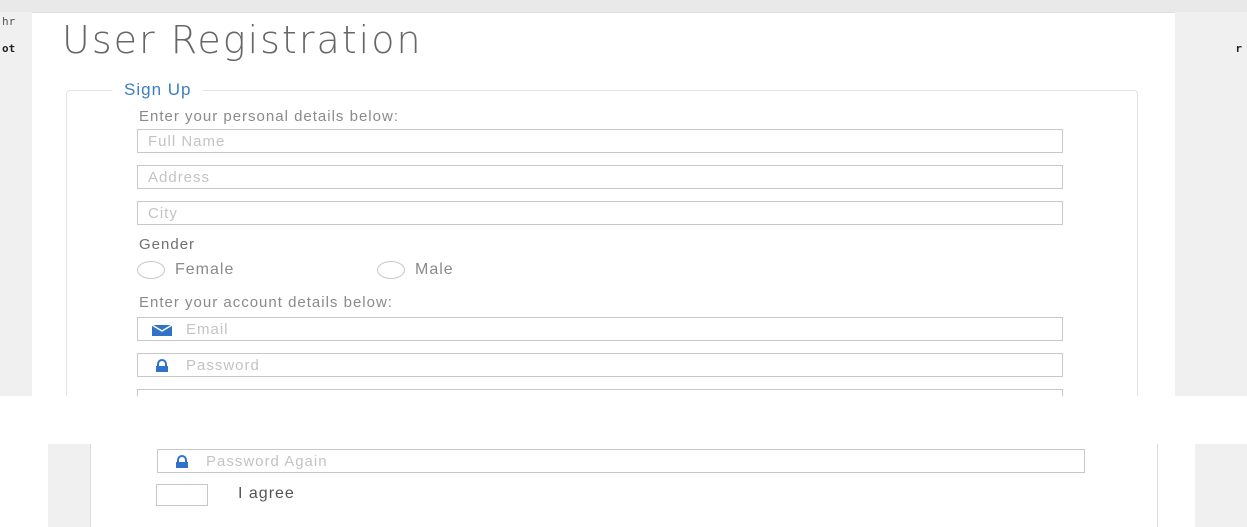 The width and height of the screenshot is (1247, 527). I want to click on address-field, so click(600, 177).